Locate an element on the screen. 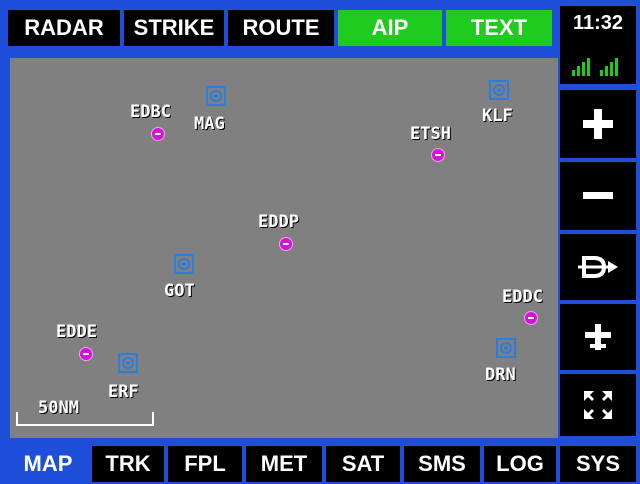 The image size is (640, 484). scale-bar is located at coordinates (85, 419).